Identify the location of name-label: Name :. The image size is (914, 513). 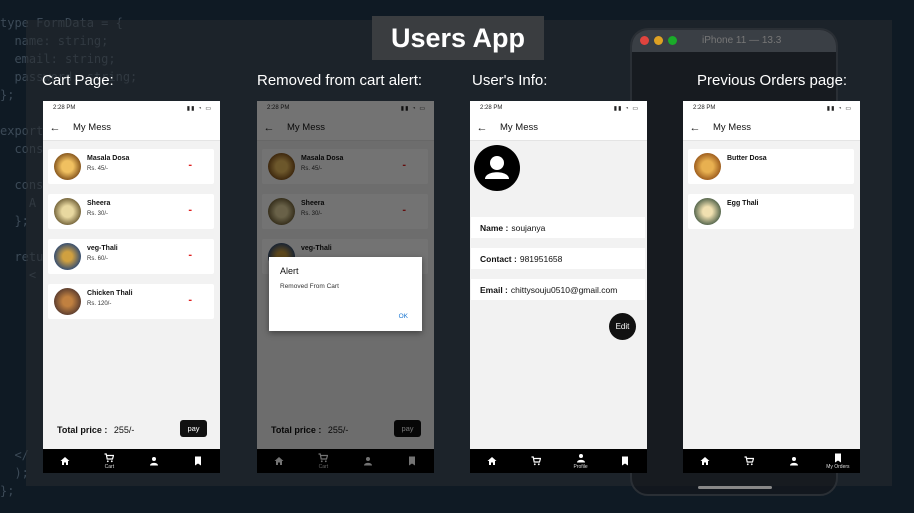
(494, 227).